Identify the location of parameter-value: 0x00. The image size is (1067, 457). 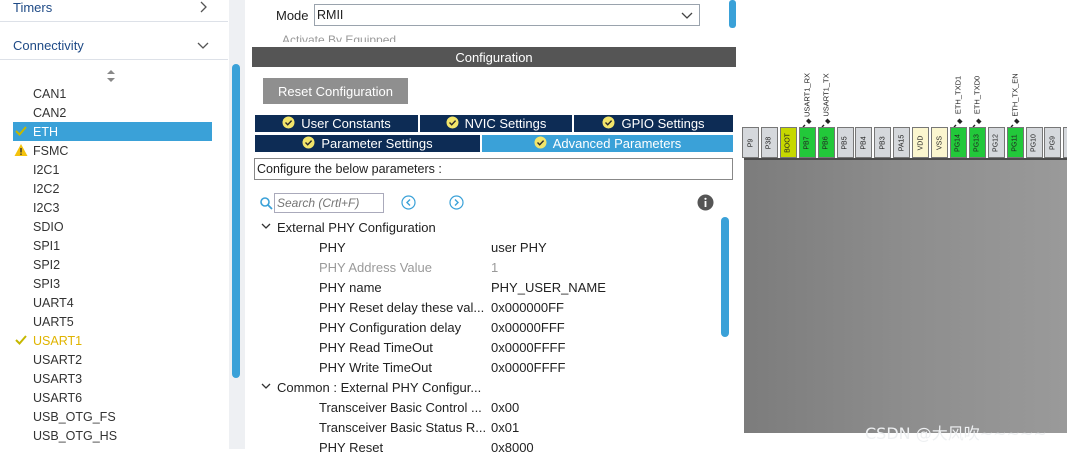
(505, 407).